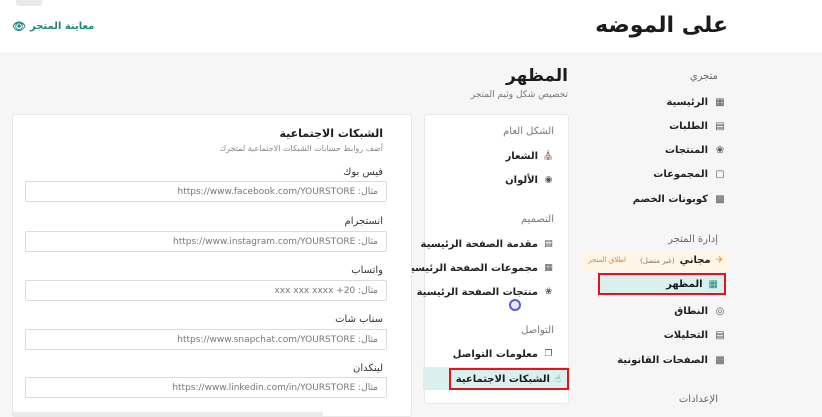 The image size is (822, 417). Describe the element at coordinates (206, 191) in the screenshot. I see `facebook-input` at that location.